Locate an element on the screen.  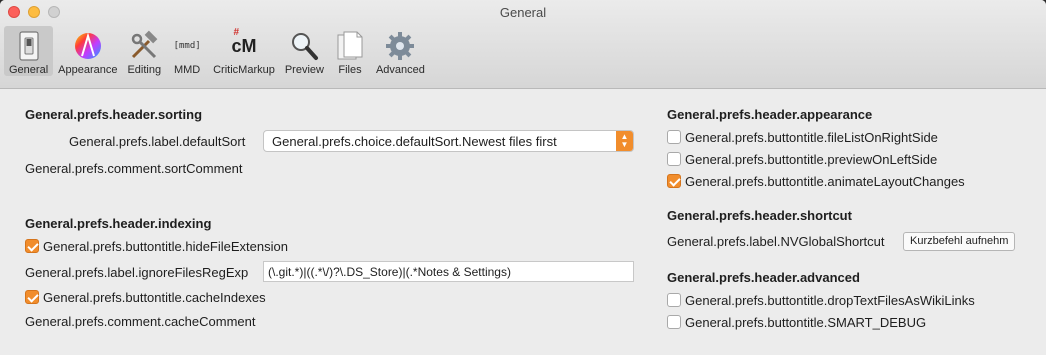
tab-editing-label: Editing is located at coordinates (144, 70).